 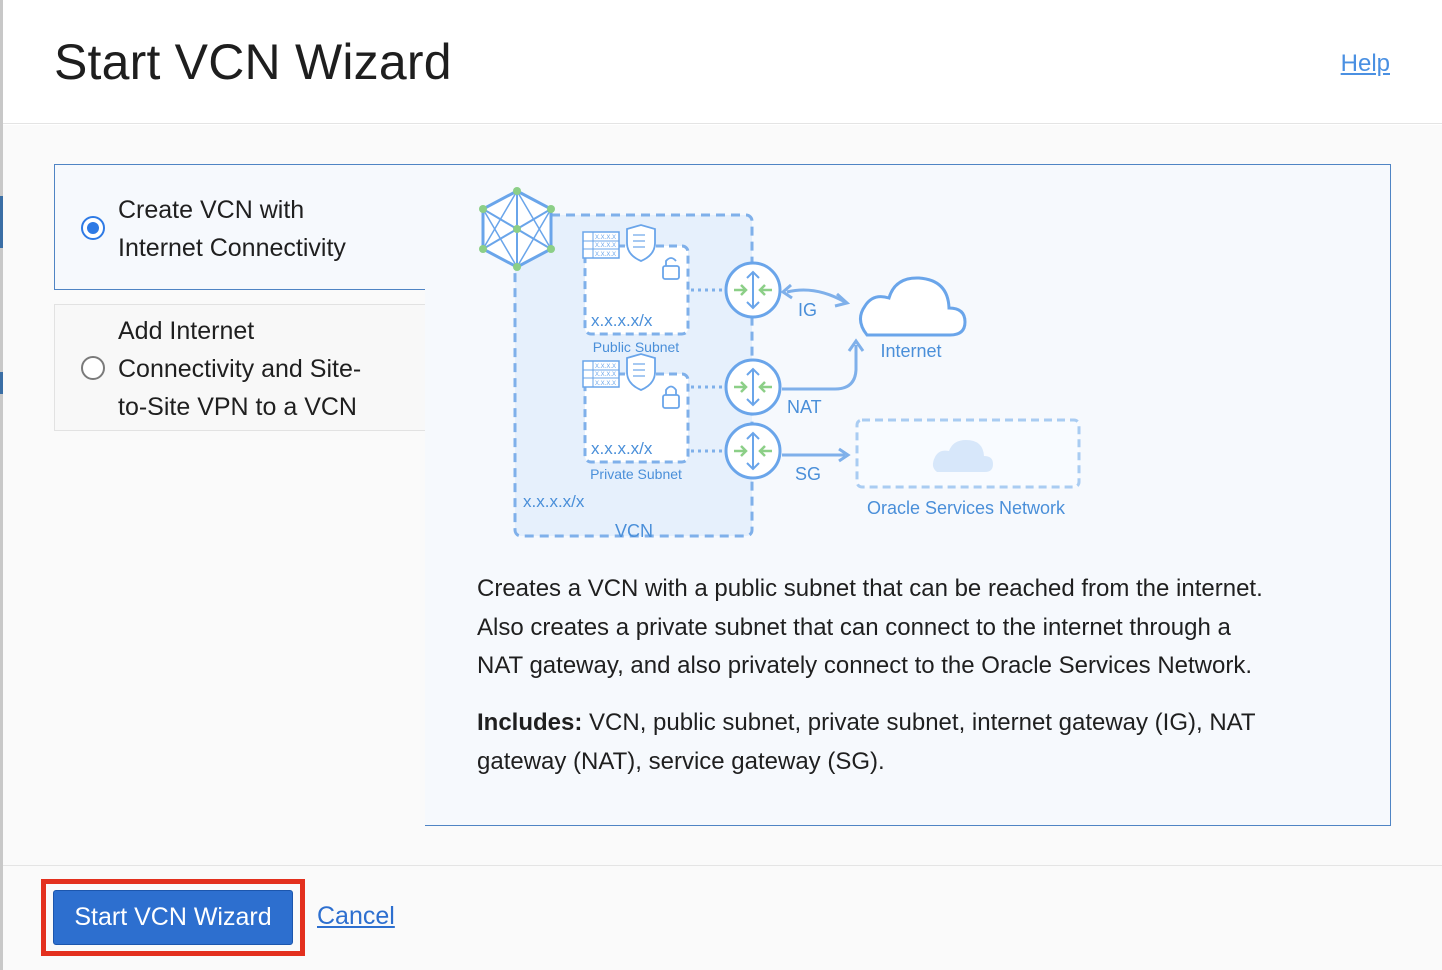 I want to click on includes-label: Includes:, so click(x=530, y=722).